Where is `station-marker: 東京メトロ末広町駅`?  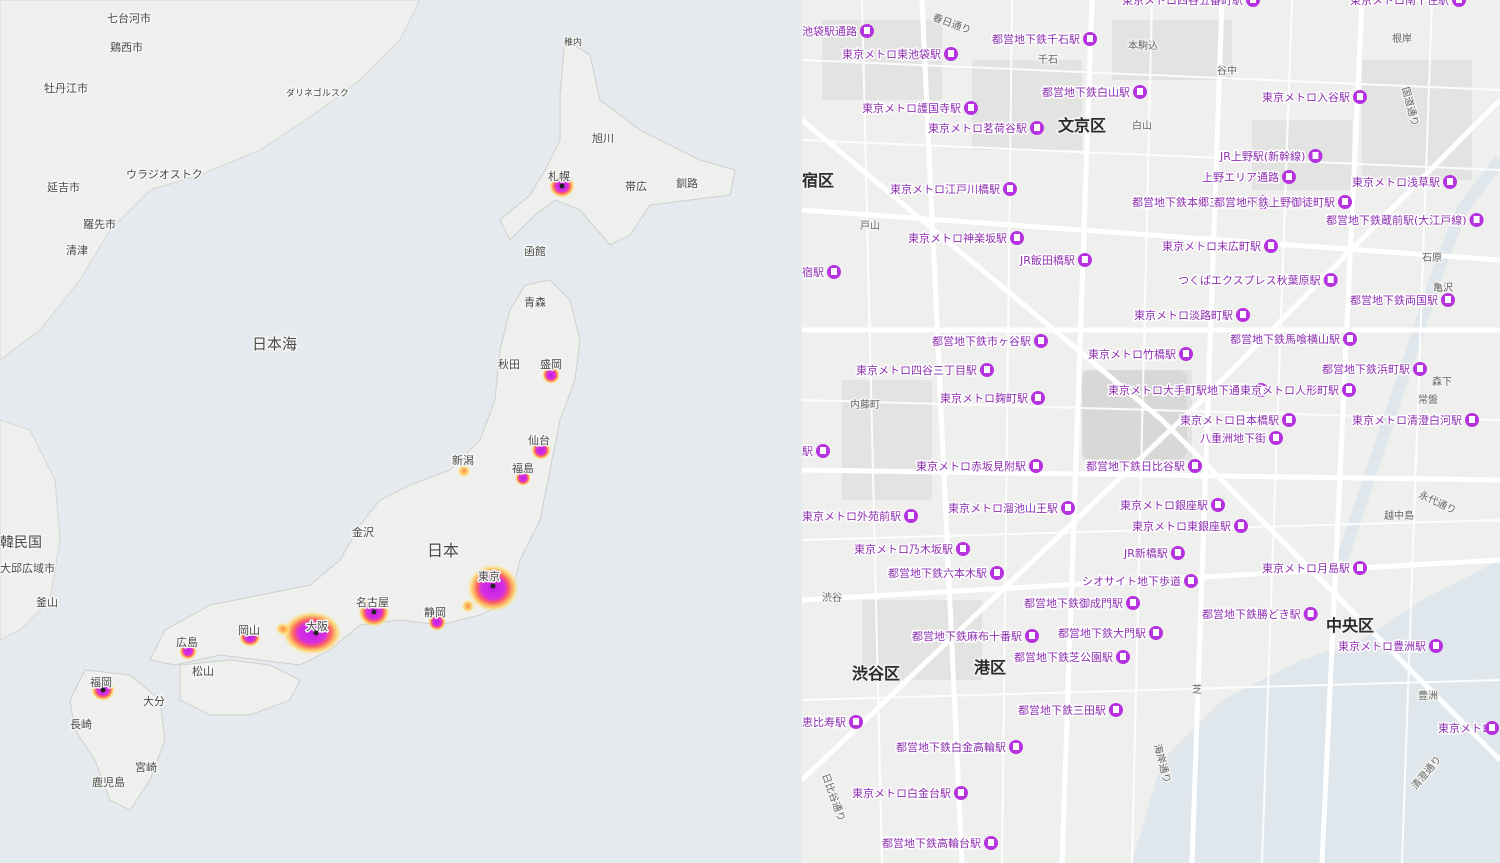 station-marker: 東京メトロ末広町駅 is located at coordinates (1219, 246).